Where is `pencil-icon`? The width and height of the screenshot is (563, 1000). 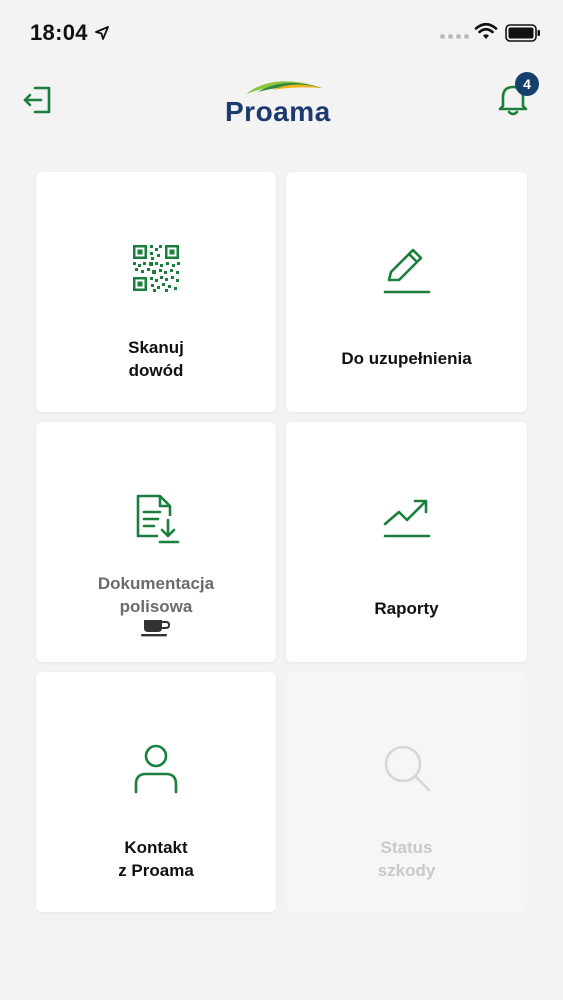 pencil-icon is located at coordinates (407, 268).